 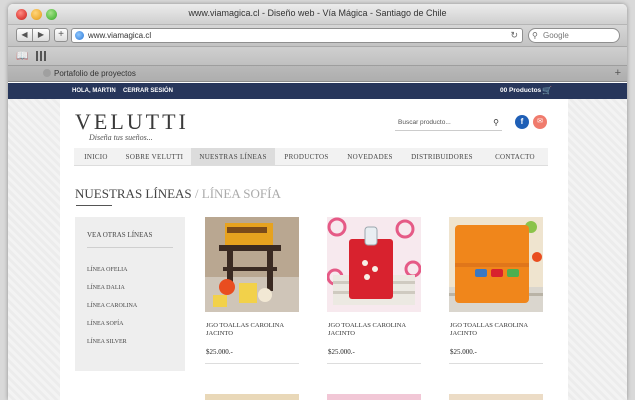 I want to click on nav-item-contacto: CONTACTO, so click(x=515, y=156).